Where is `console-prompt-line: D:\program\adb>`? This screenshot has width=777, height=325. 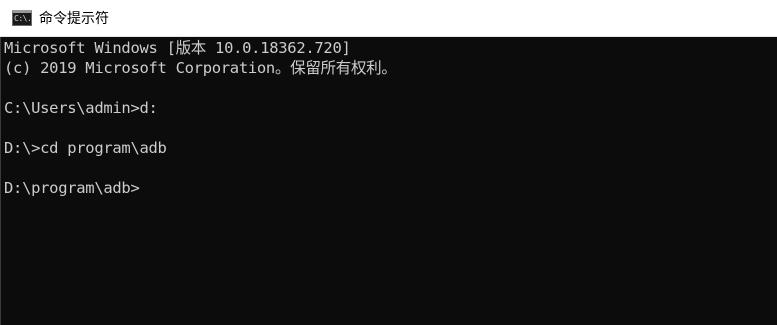 console-prompt-line: D:\program\adb> is located at coordinates (390, 188).